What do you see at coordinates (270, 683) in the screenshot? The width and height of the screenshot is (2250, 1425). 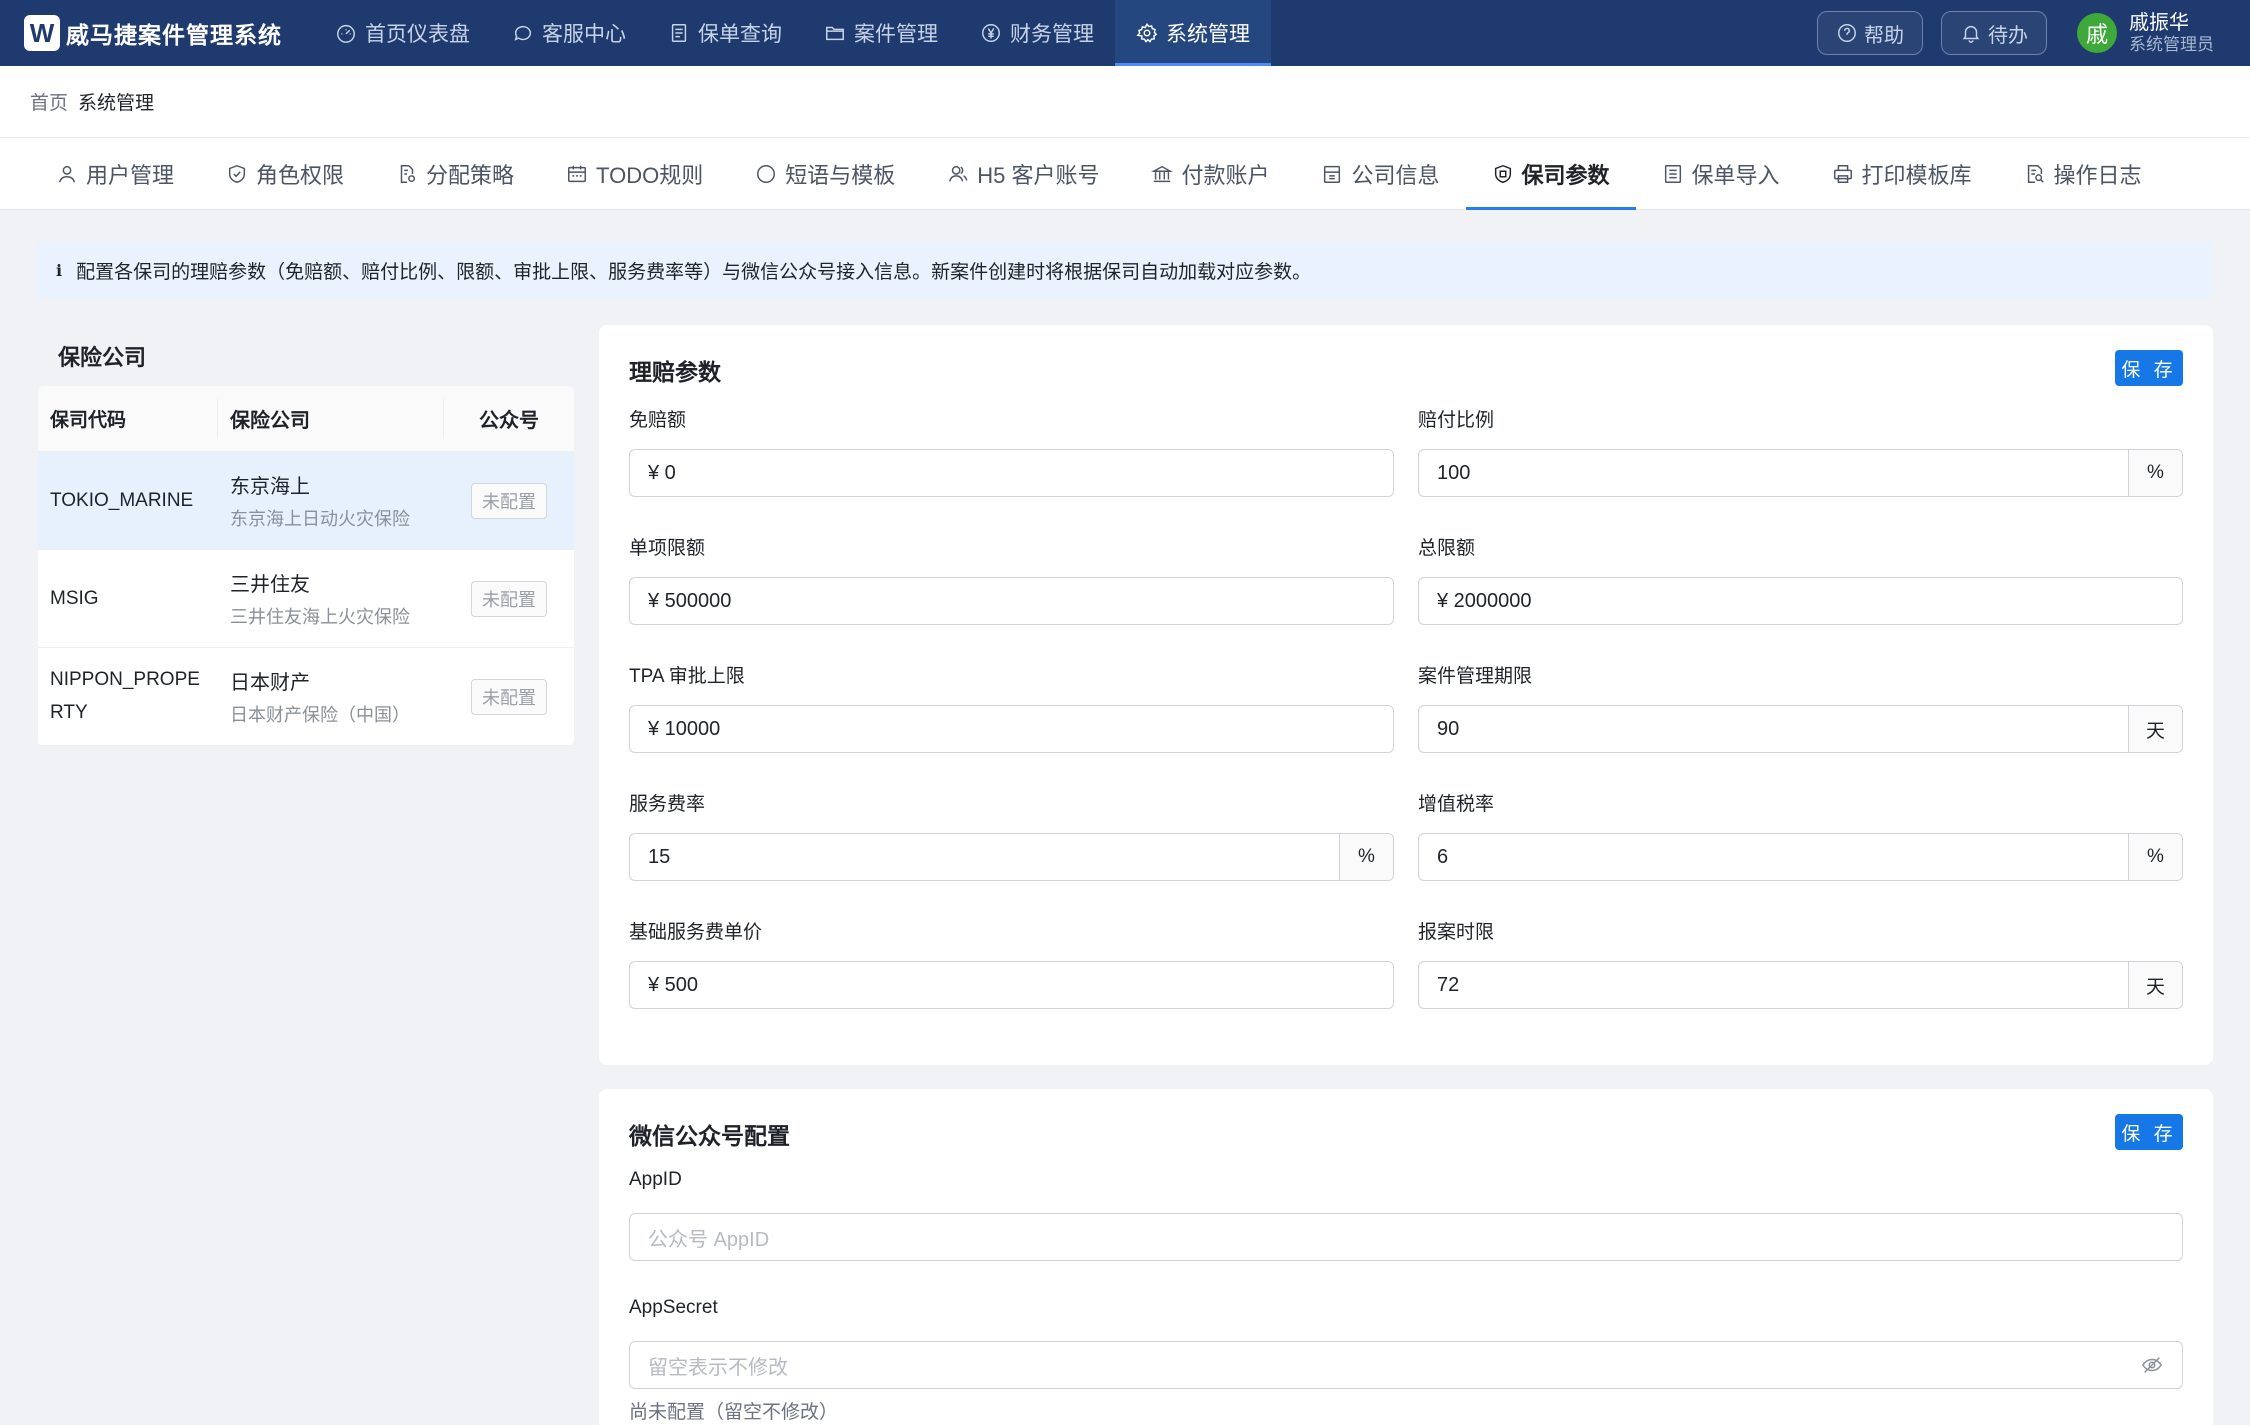 I see `insurer-name: 日本财产` at bounding box center [270, 683].